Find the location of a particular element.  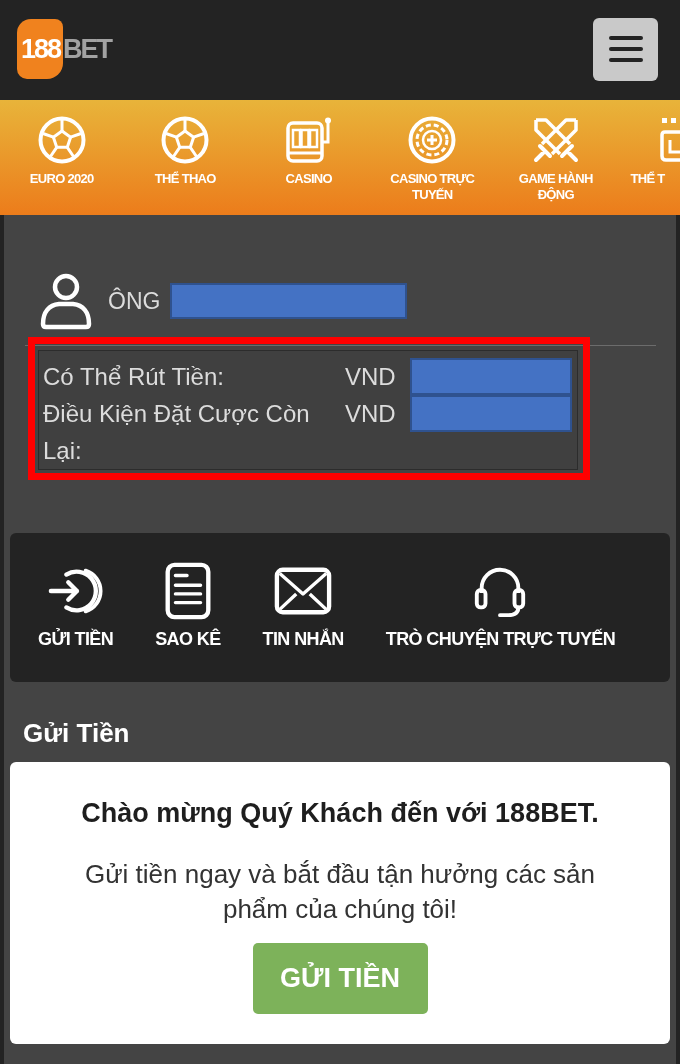

menu-button is located at coordinates (625, 49).